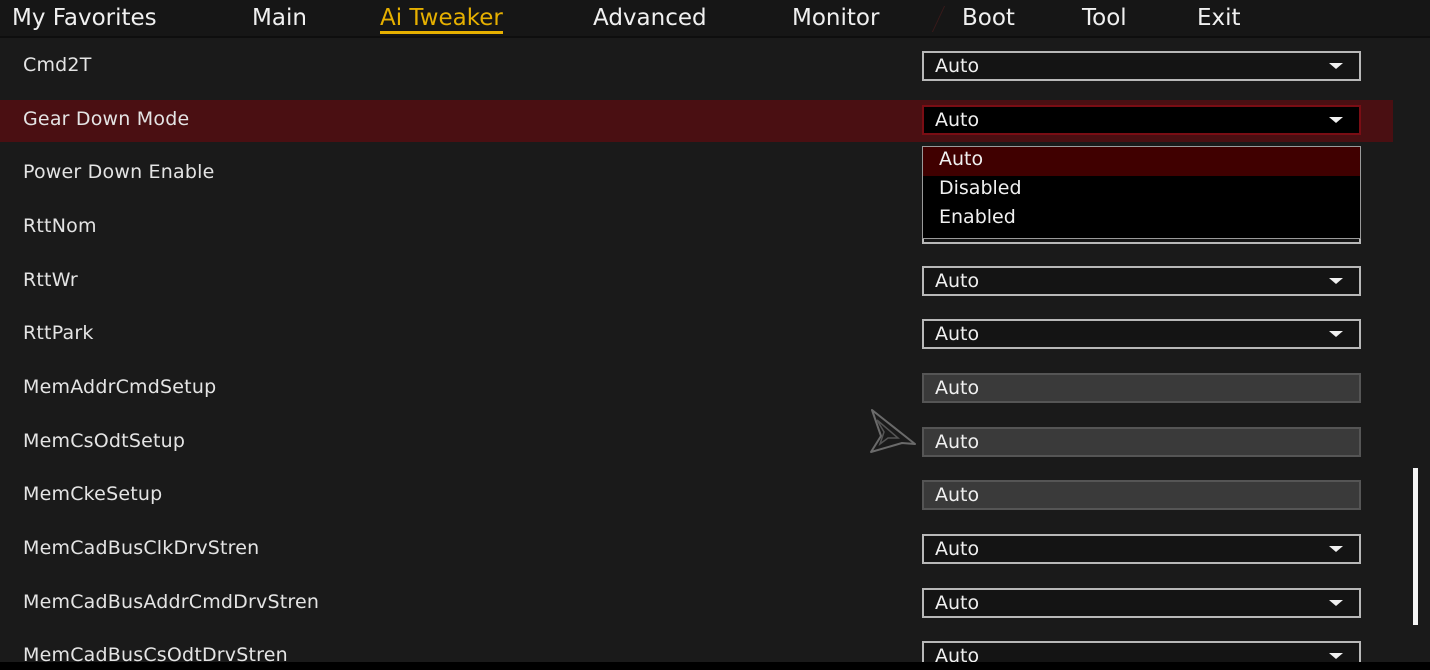  Describe the element at coordinates (696, 604) in the screenshot. I see `setting-row-memcadbusaddrcmddrvstren: MemCadBusAddrCmdDrvStren Auto` at that location.